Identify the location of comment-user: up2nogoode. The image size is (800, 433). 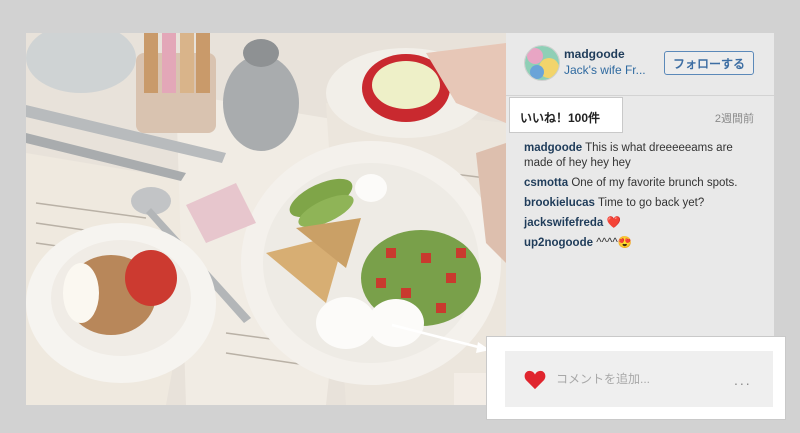
(558, 243).